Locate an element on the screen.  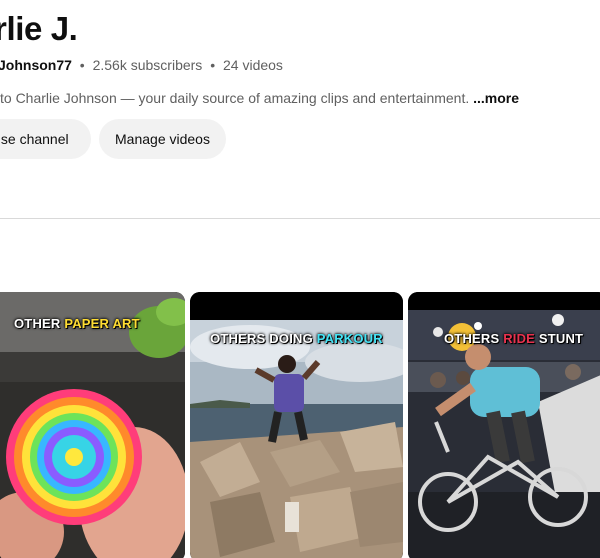
short-caption: OTHER PAPER ART is located at coordinates (92, 323).